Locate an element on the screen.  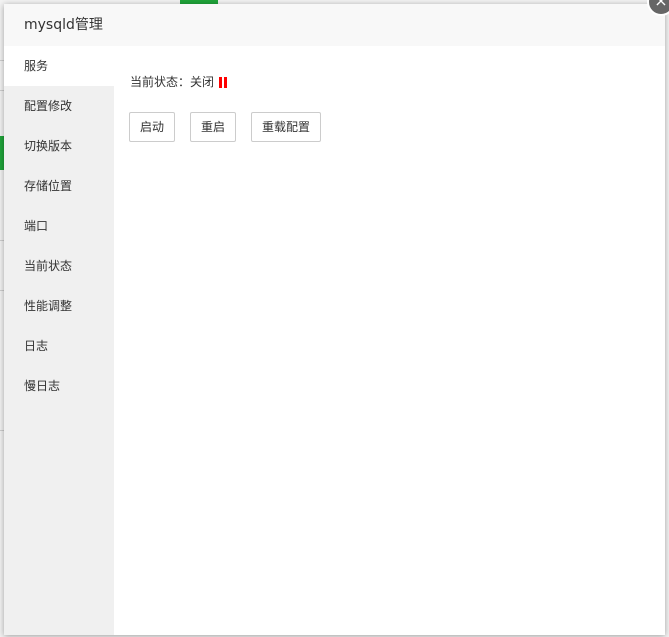
pause-icon is located at coordinates (223, 82).